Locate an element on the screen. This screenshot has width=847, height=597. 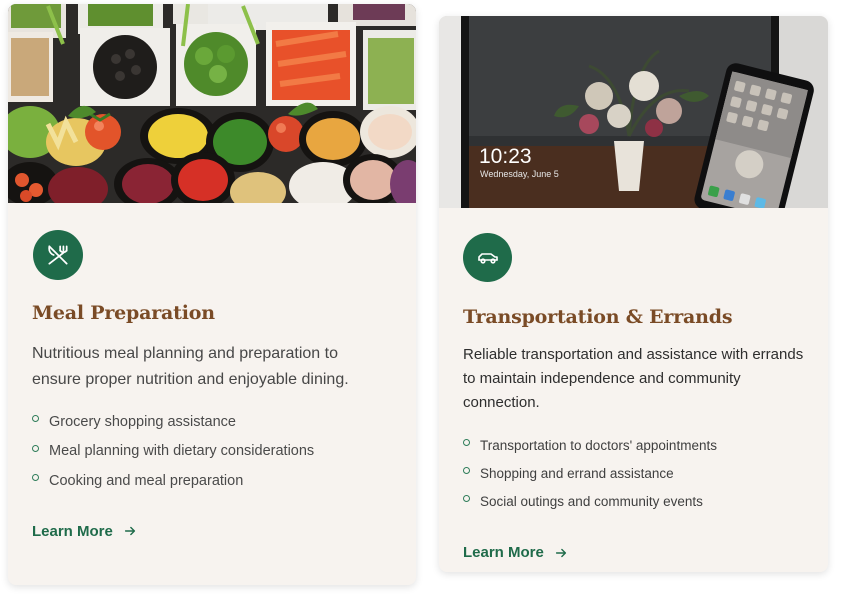
feature-item: Grocery shopping assistance is located at coordinates (212, 422).